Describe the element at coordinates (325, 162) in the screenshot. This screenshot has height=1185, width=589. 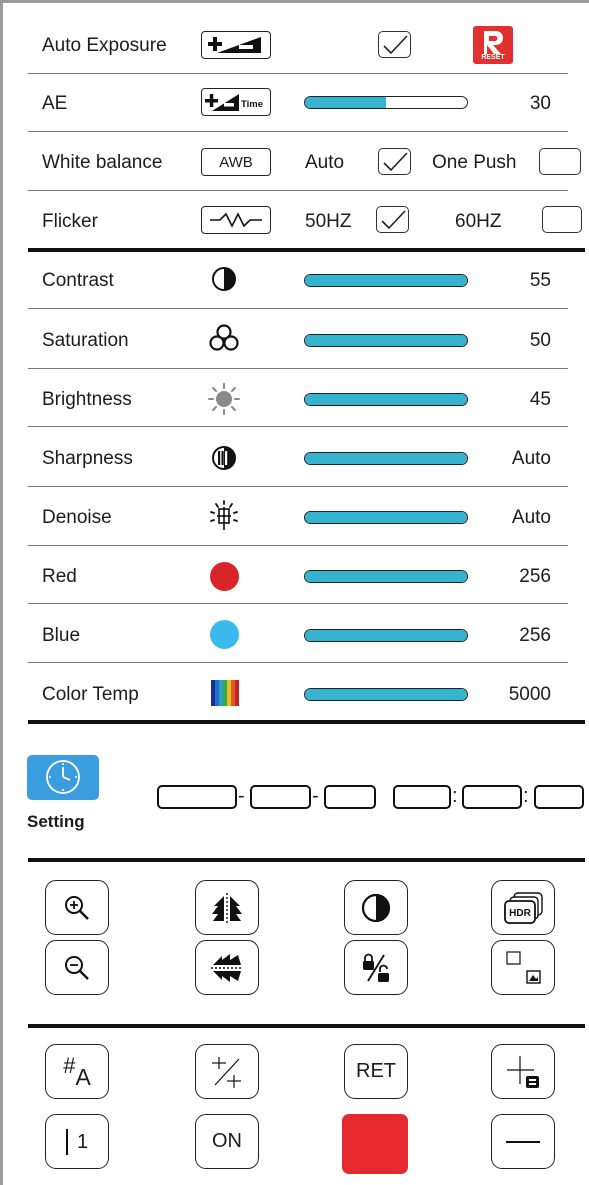
I see `wb-auto-label: Auto` at that location.